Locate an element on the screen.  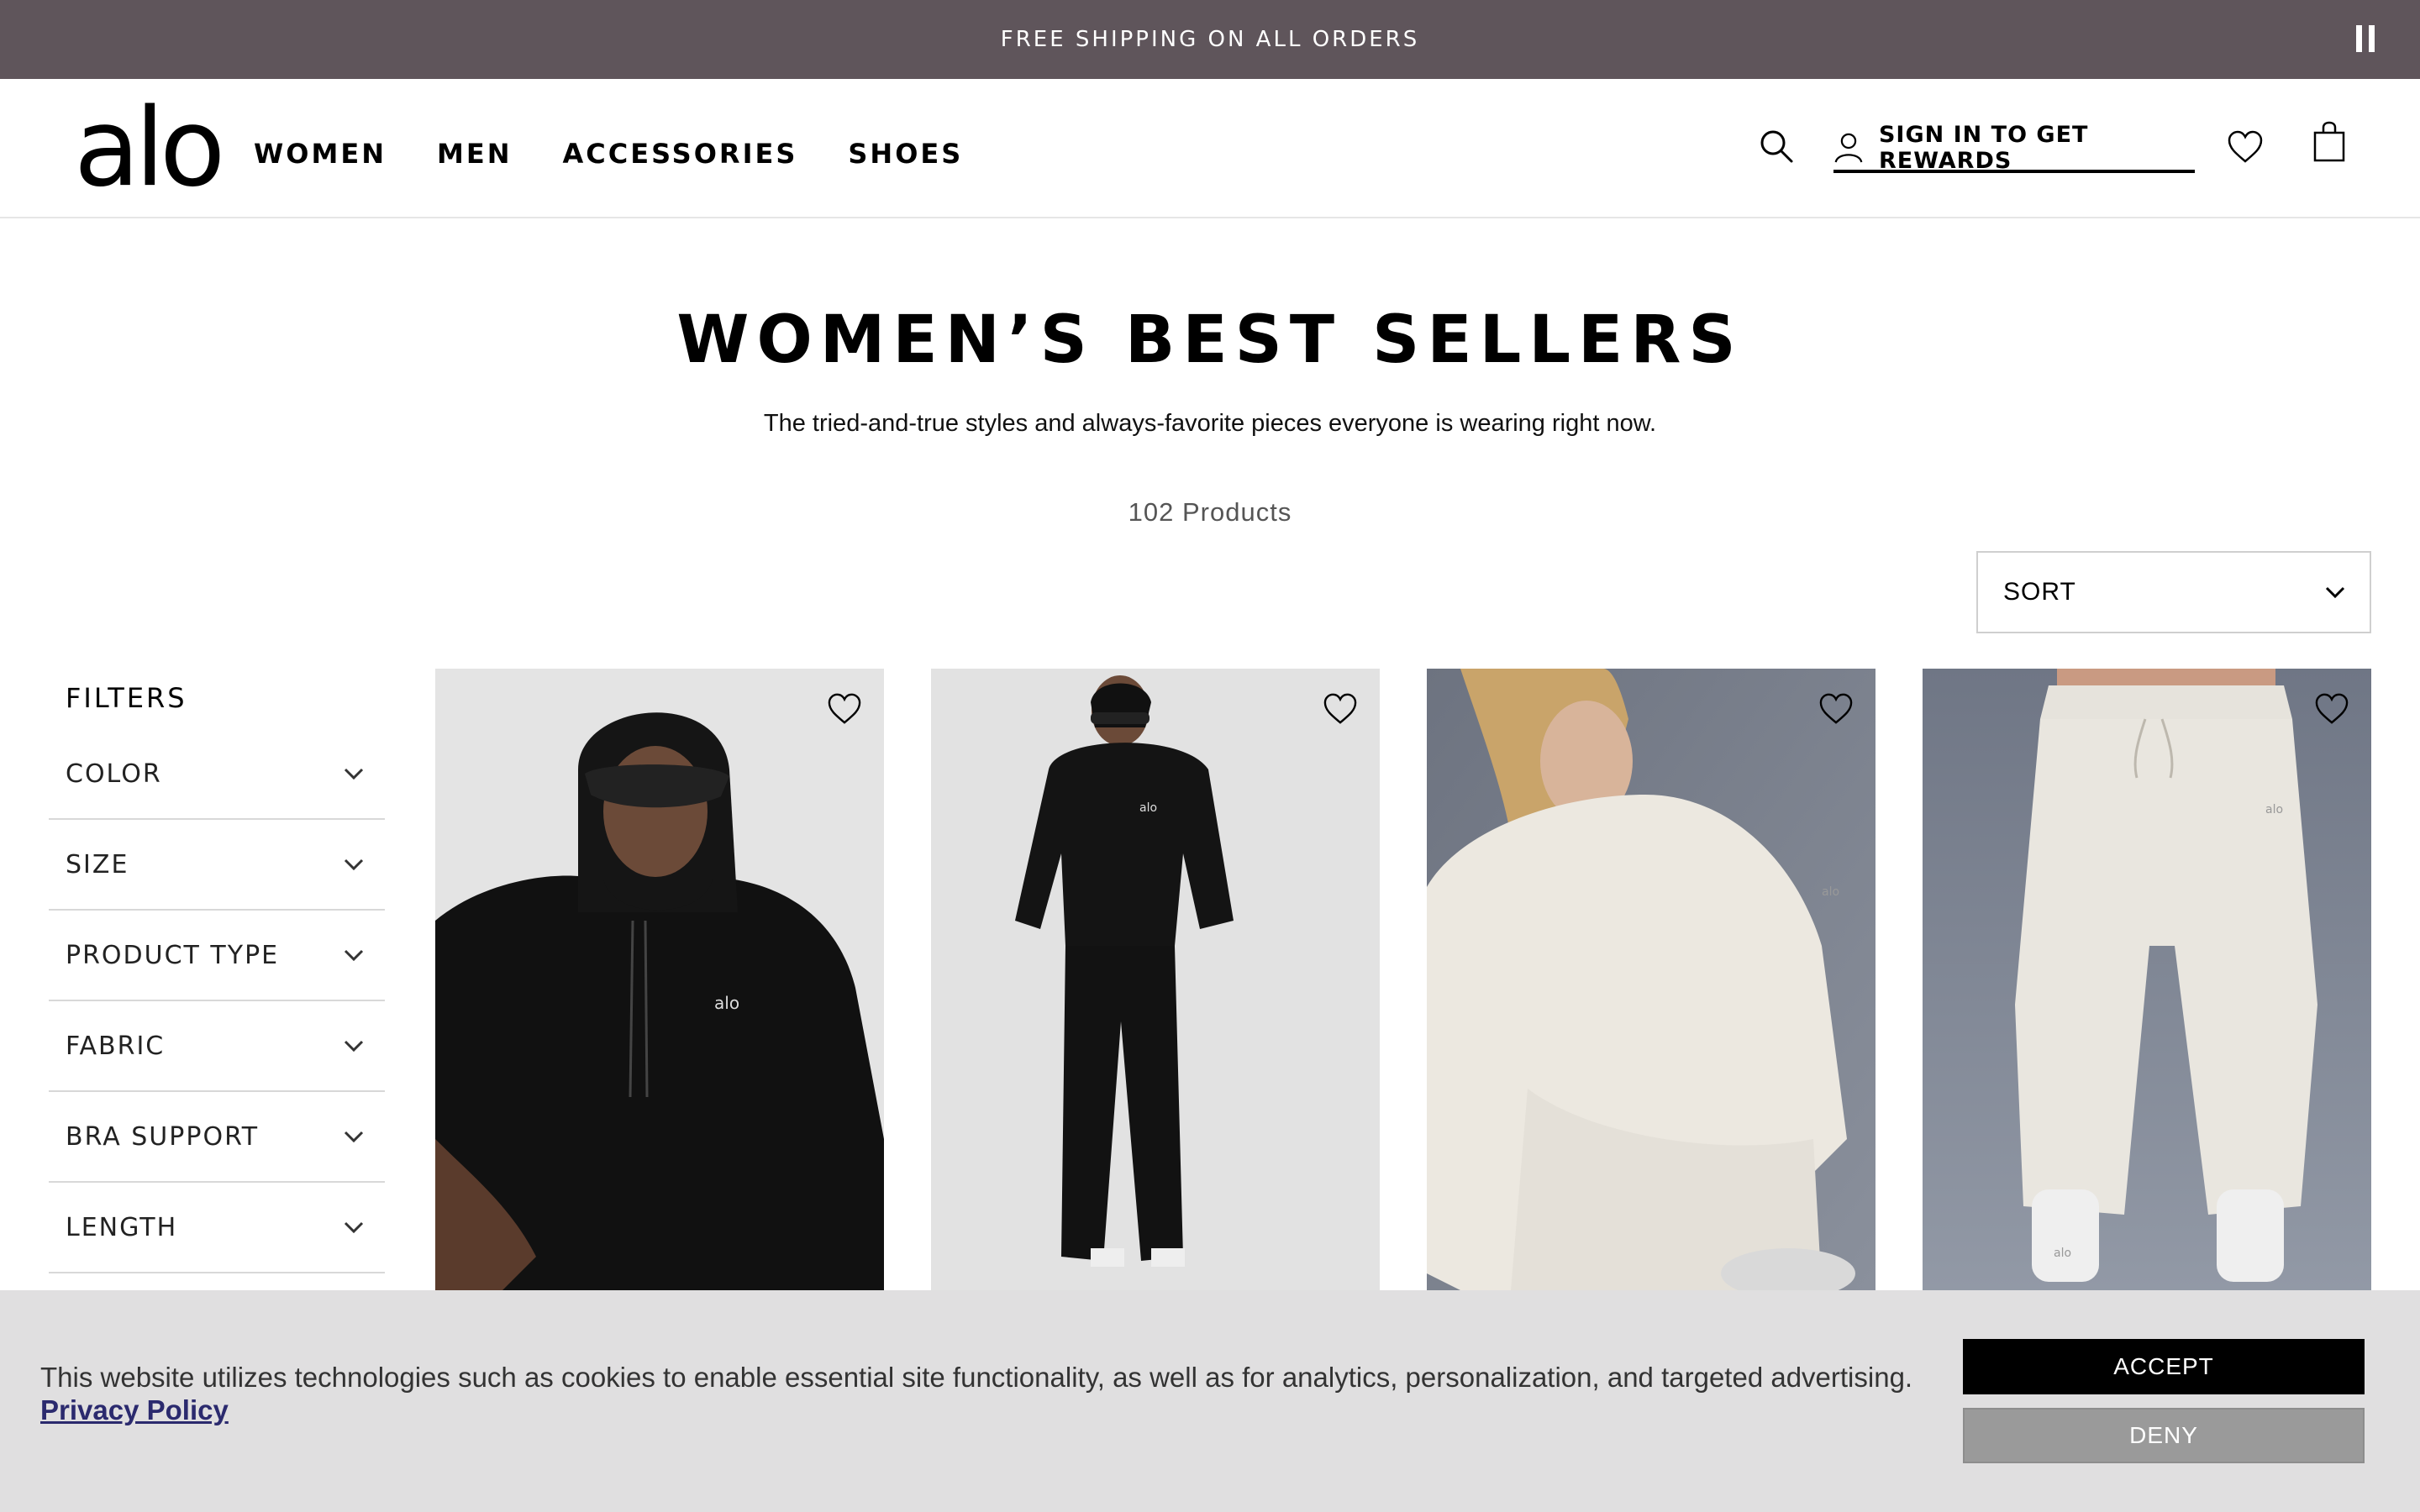
page-title: WOMEN’S BEST SELLERS is located at coordinates (1210, 340).